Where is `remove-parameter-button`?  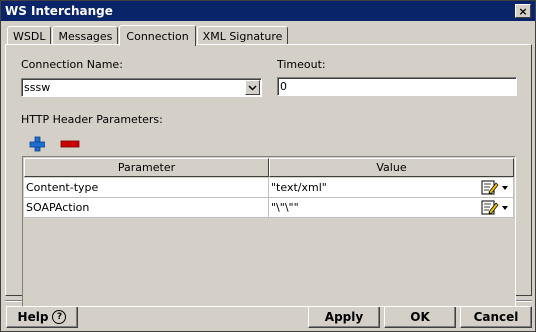 remove-parameter-button is located at coordinates (70, 144).